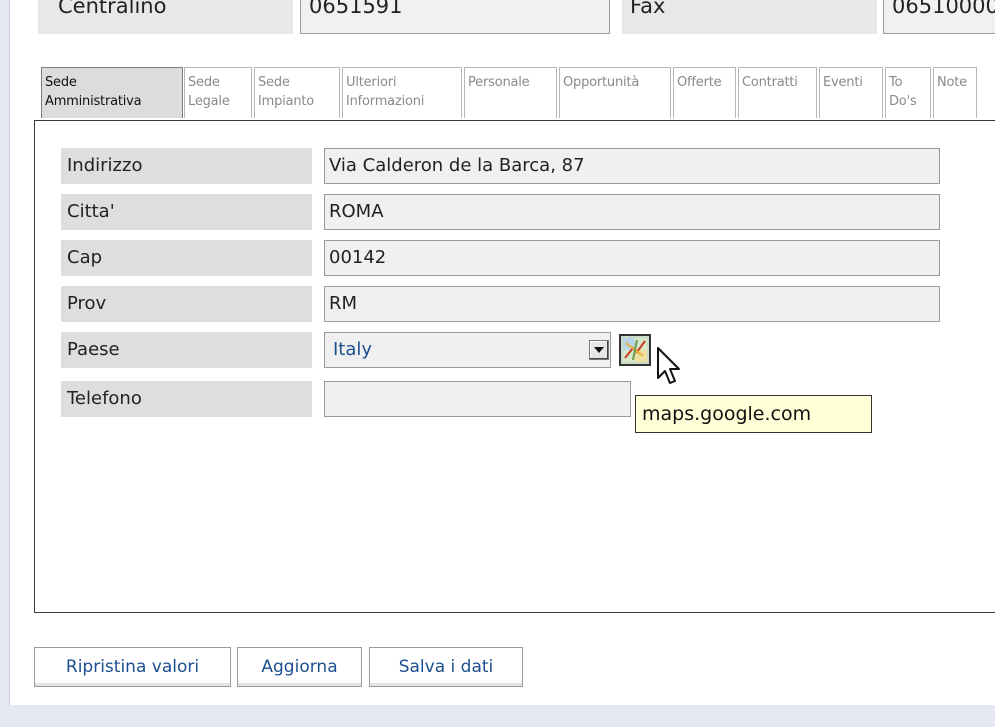 This screenshot has height=727, width=995. Describe the element at coordinates (186, 258) in the screenshot. I see `cap-label: Cap` at that location.